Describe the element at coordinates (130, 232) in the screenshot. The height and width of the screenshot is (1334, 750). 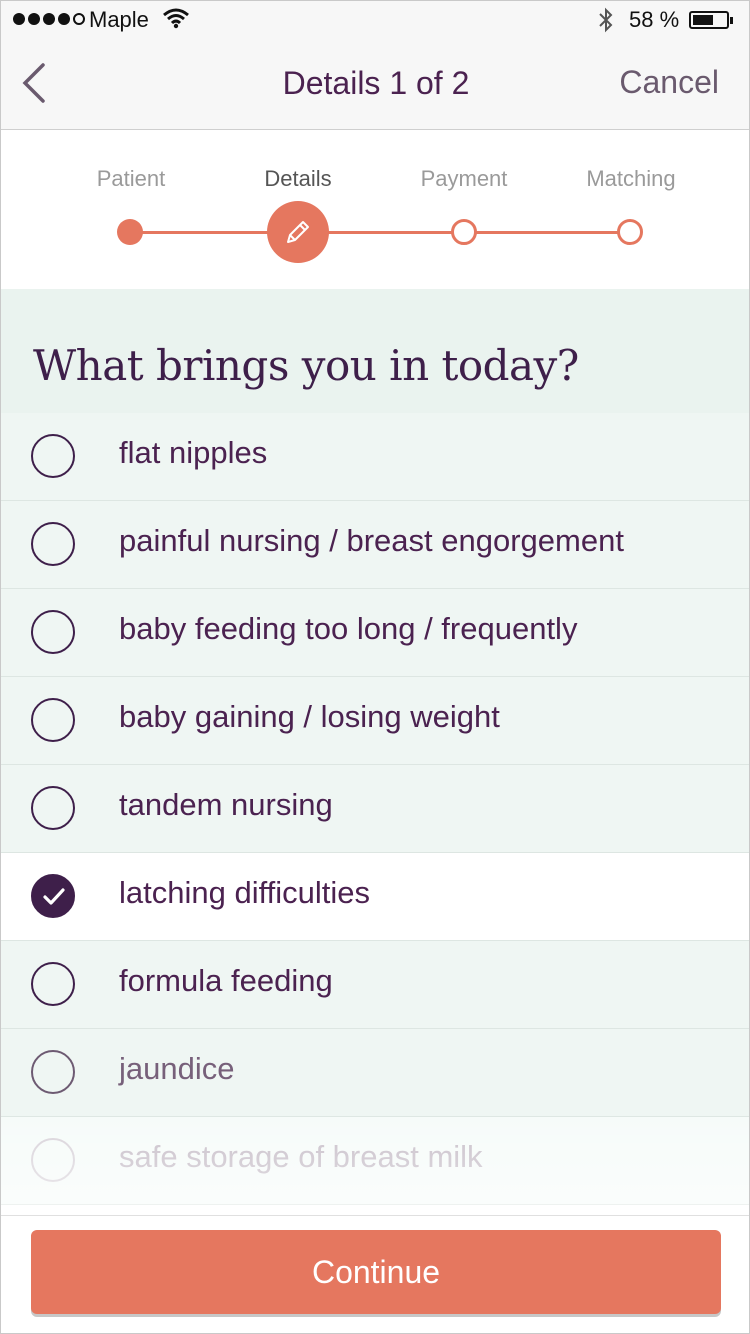
I see `step-node-patient` at that location.